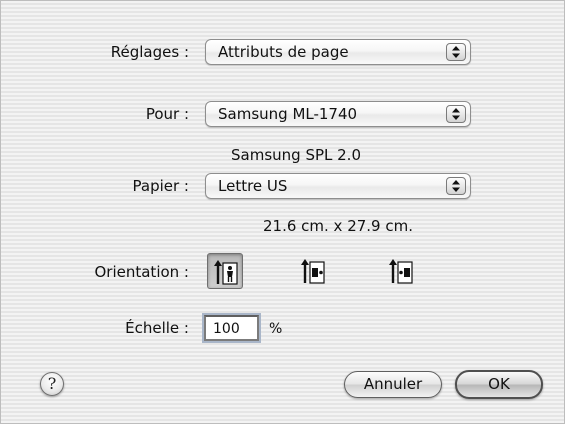 The image size is (565, 424). What do you see at coordinates (157, 328) in the screenshot?
I see `scale-label: Échelle :` at bounding box center [157, 328].